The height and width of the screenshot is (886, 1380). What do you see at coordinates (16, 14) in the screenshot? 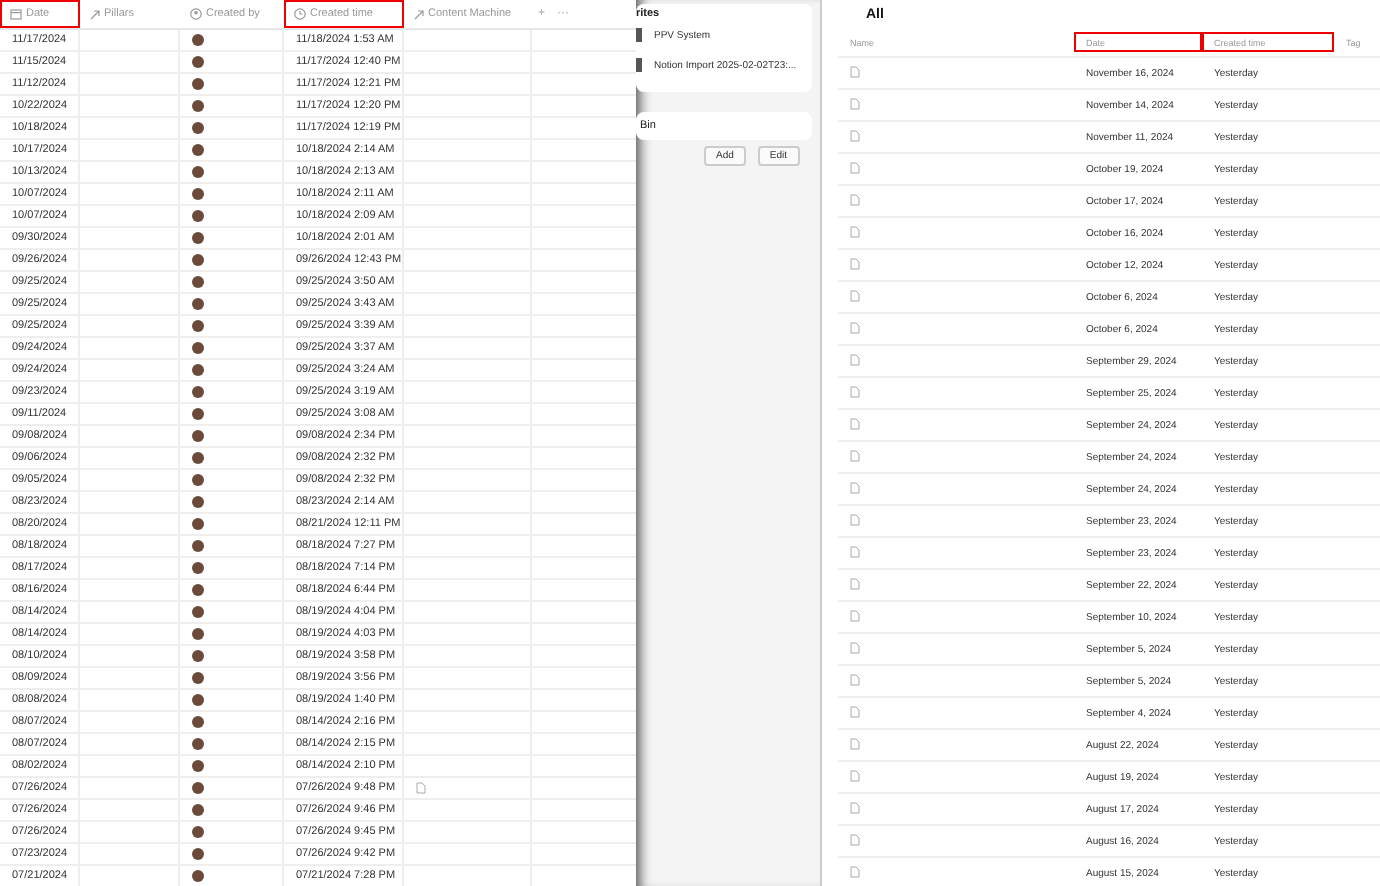
I see `calendar-icon` at bounding box center [16, 14].